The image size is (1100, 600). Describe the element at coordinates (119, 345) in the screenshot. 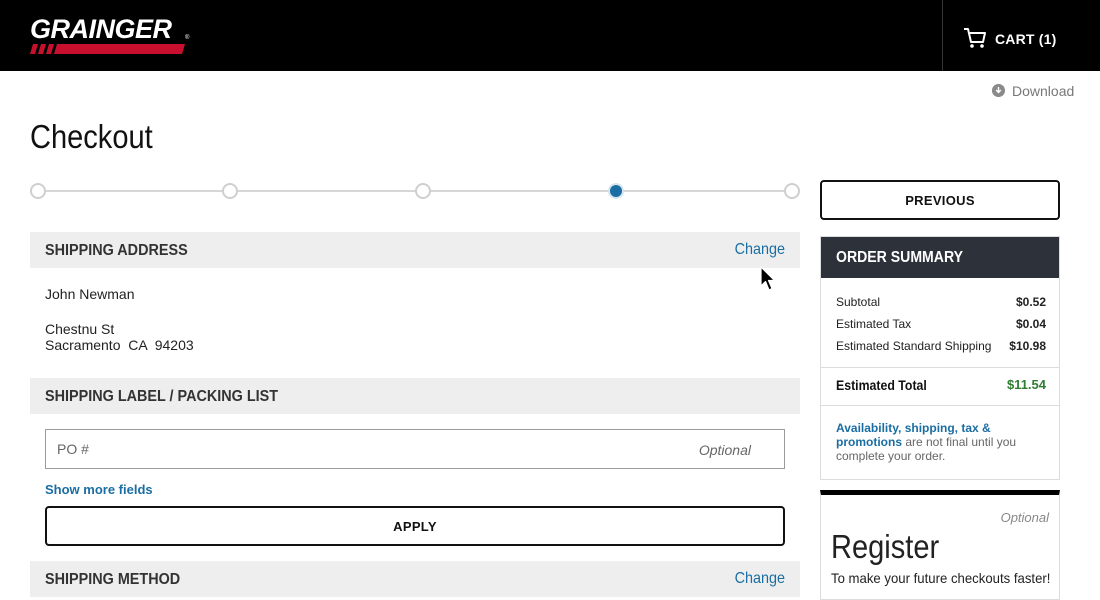

I see `address-city-line: Sacramento CA 94203` at that location.